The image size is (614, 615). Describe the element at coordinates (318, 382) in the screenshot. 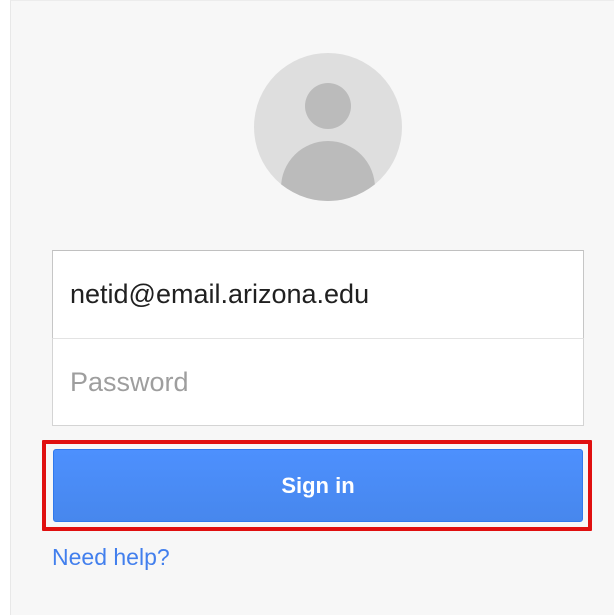

I see `password-field` at that location.